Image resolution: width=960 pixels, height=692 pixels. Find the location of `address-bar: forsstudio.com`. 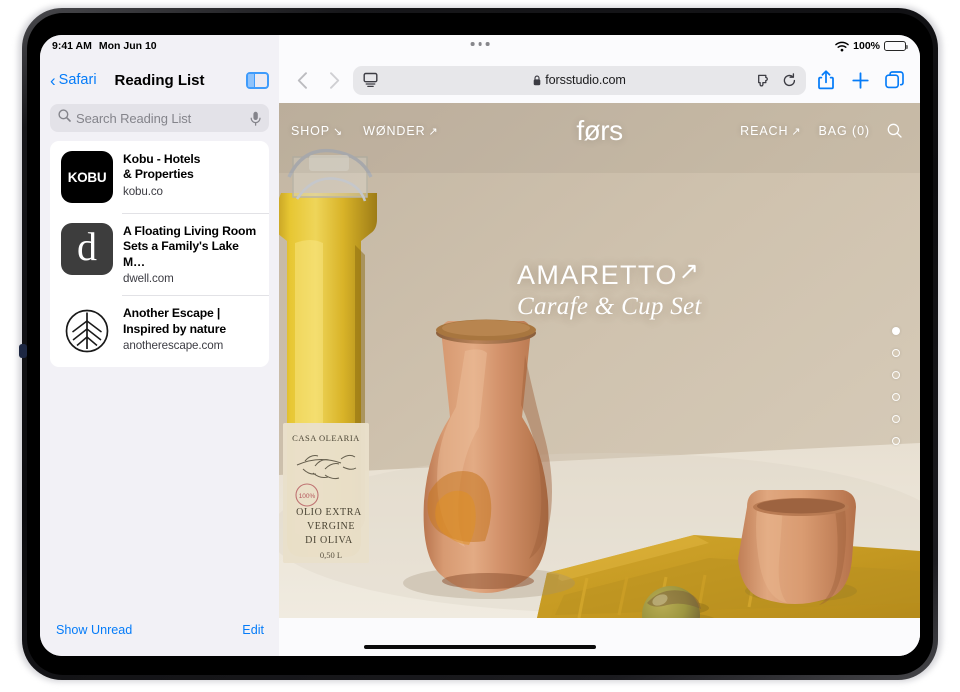

address-bar: forsstudio.com is located at coordinates (579, 80).